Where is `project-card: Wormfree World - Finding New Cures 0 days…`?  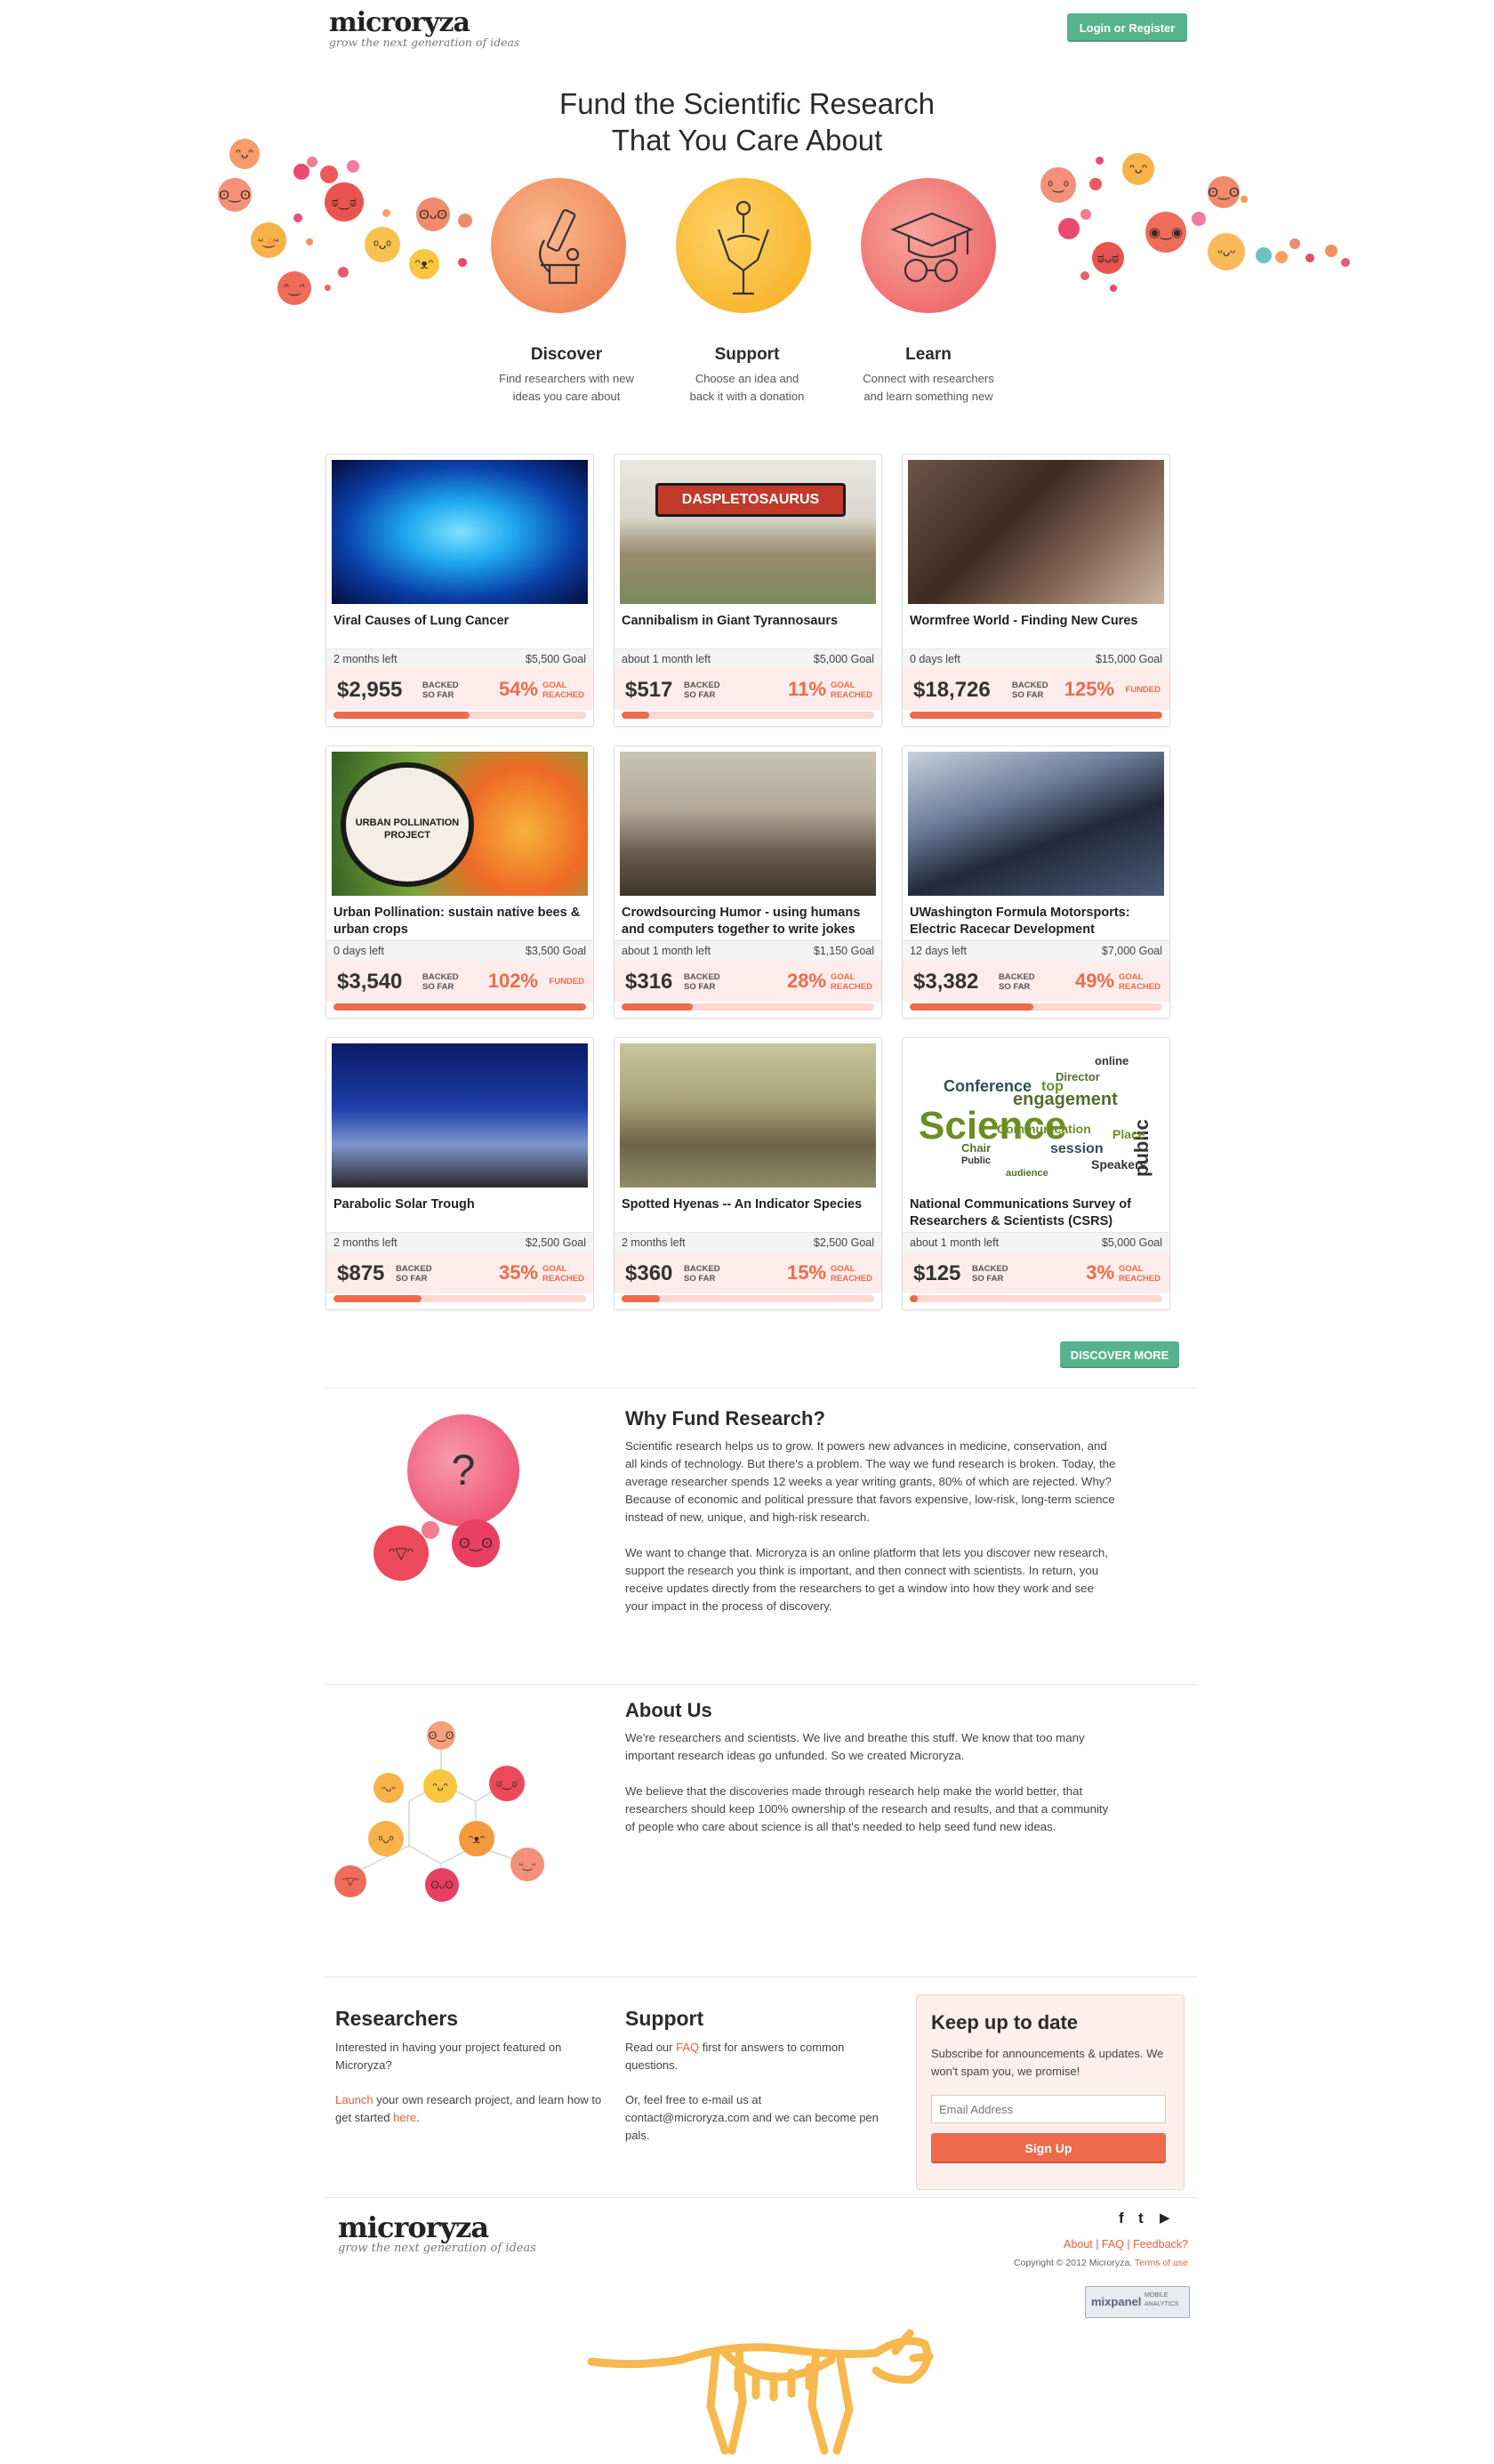 project-card: Wormfree World - Finding New Cures 0 days… is located at coordinates (1036, 590).